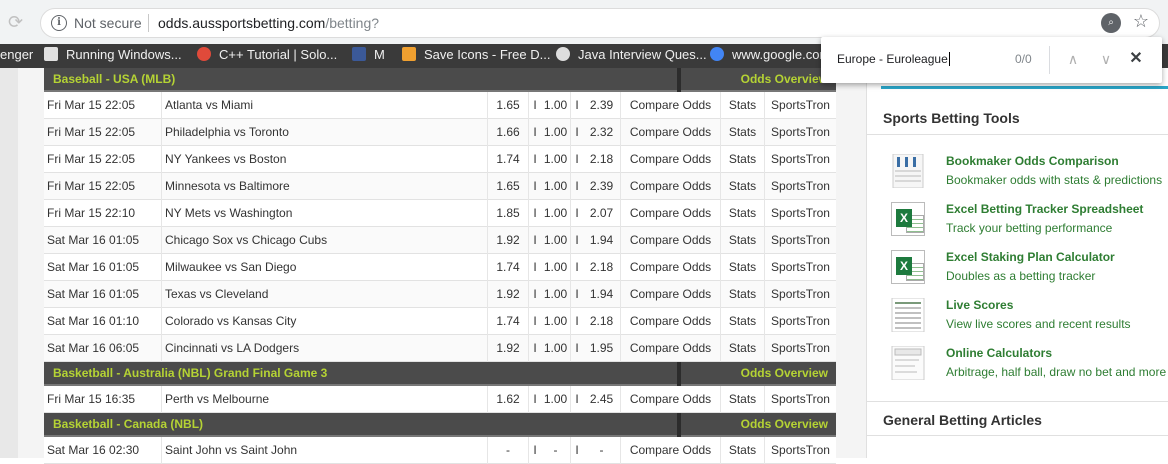 The height and width of the screenshot is (464, 1168). Describe the element at coordinates (325, 267) in the screenshot. I see `match-name: Milwaukee vs San Diego` at that location.